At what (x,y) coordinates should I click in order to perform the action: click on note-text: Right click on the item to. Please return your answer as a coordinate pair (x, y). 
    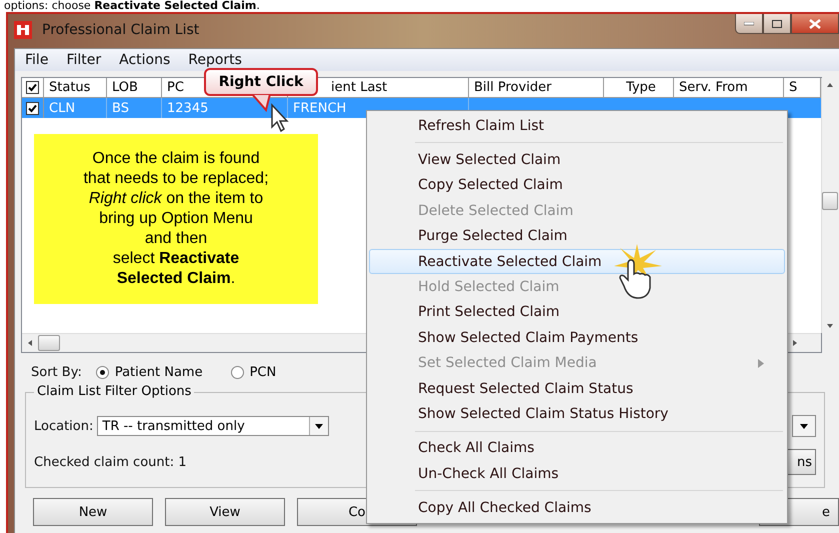
    Looking at the image, I should click on (176, 199).